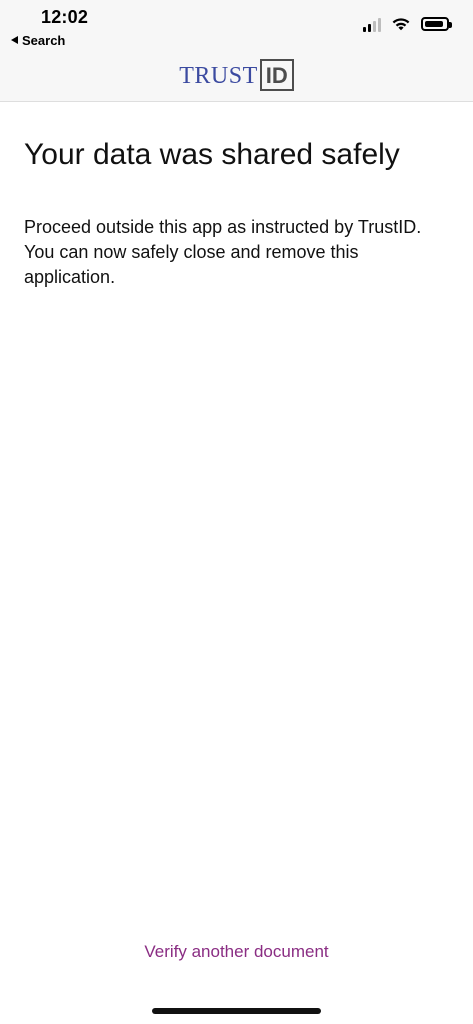 Image resolution: width=473 pixels, height=1024 pixels. What do you see at coordinates (236, 51) in the screenshot?
I see `top-bar: 12:02 Search TRUST ID` at bounding box center [236, 51].